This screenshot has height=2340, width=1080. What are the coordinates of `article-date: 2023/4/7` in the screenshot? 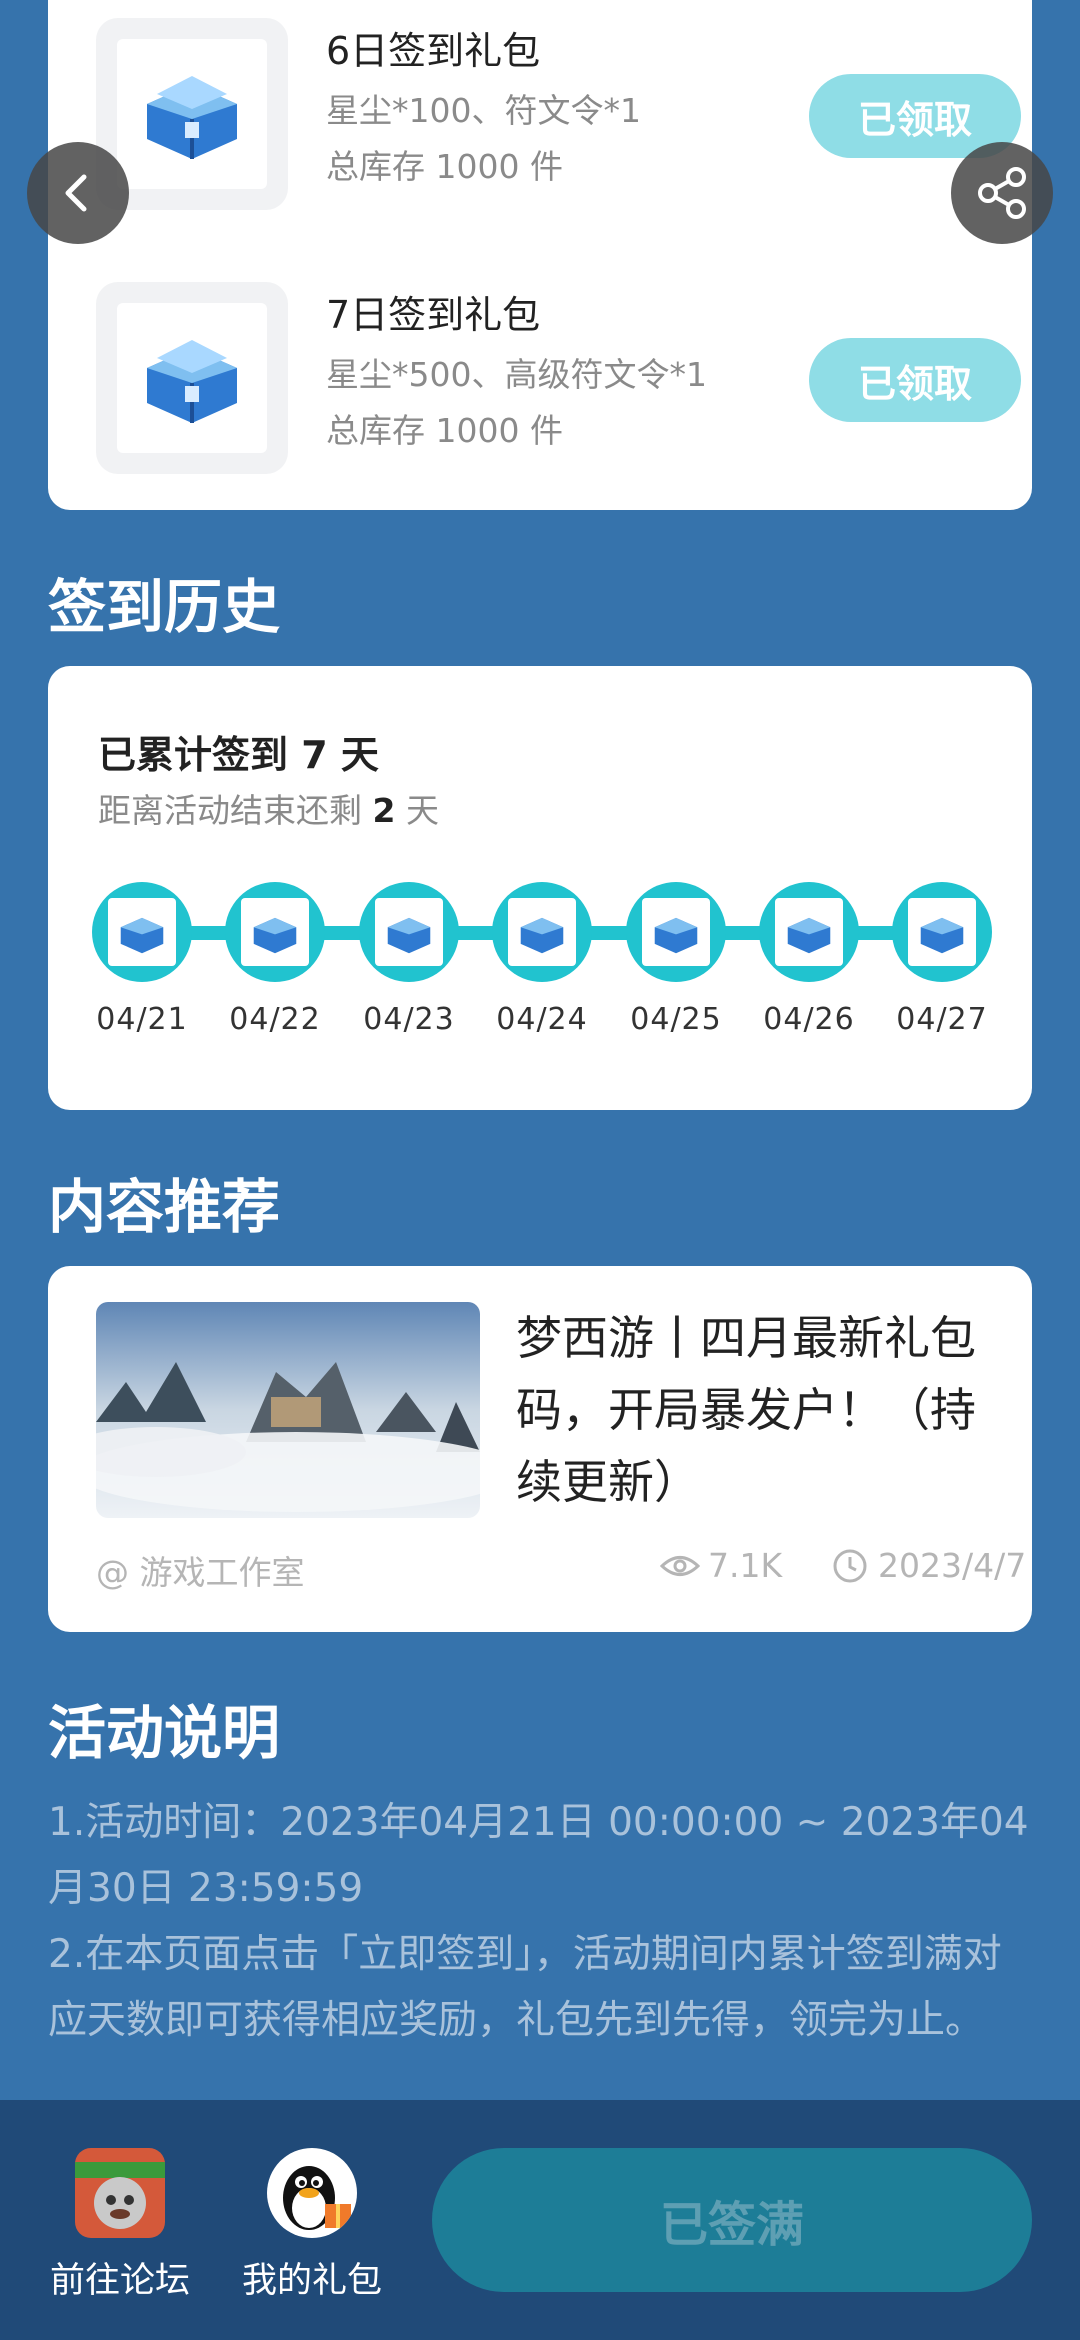 It's located at (929, 1565).